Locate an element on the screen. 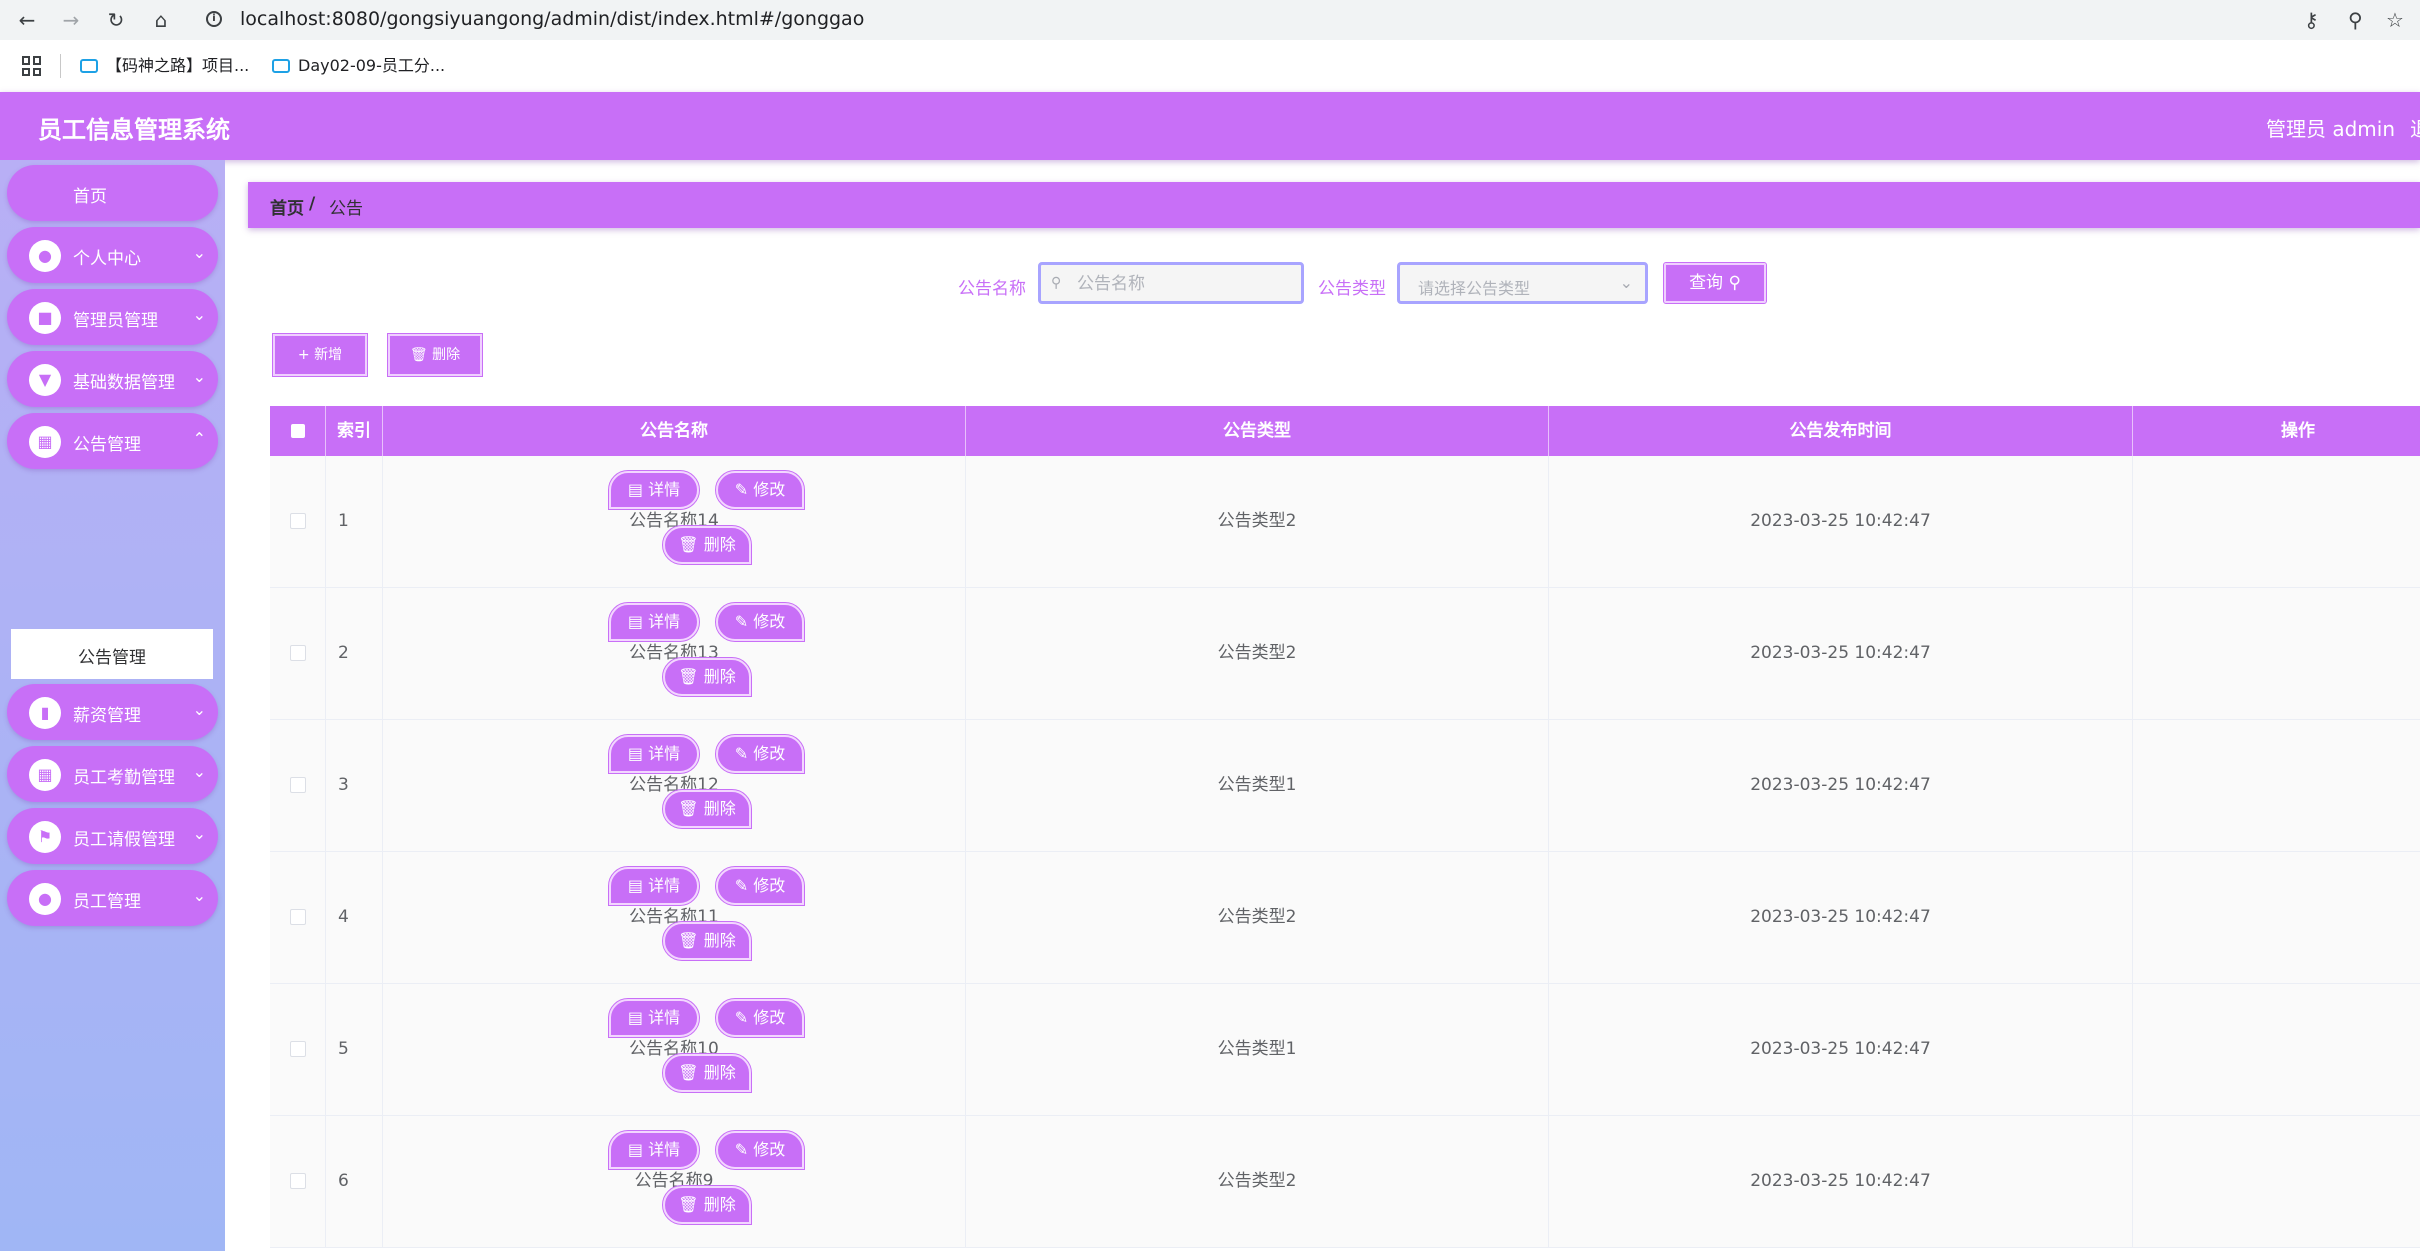 This screenshot has width=2420, height=1251. row-publish-time: 2023-03-25 10:42:47 is located at coordinates (1841, 521).